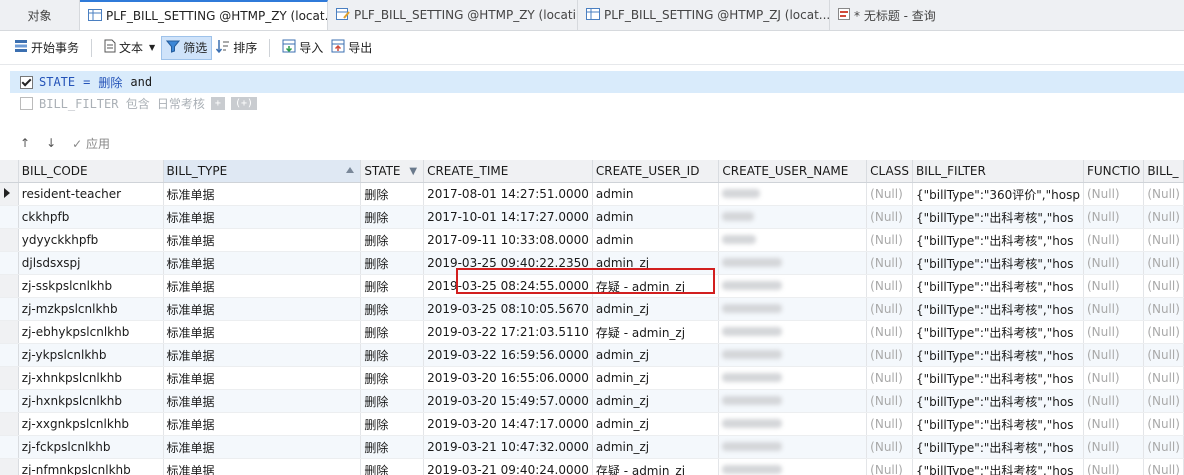  What do you see at coordinates (91, 447) in the screenshot?
I see `cell-bill-code: zj-fckpslcnlkhb` at bounding box center [91, 447].